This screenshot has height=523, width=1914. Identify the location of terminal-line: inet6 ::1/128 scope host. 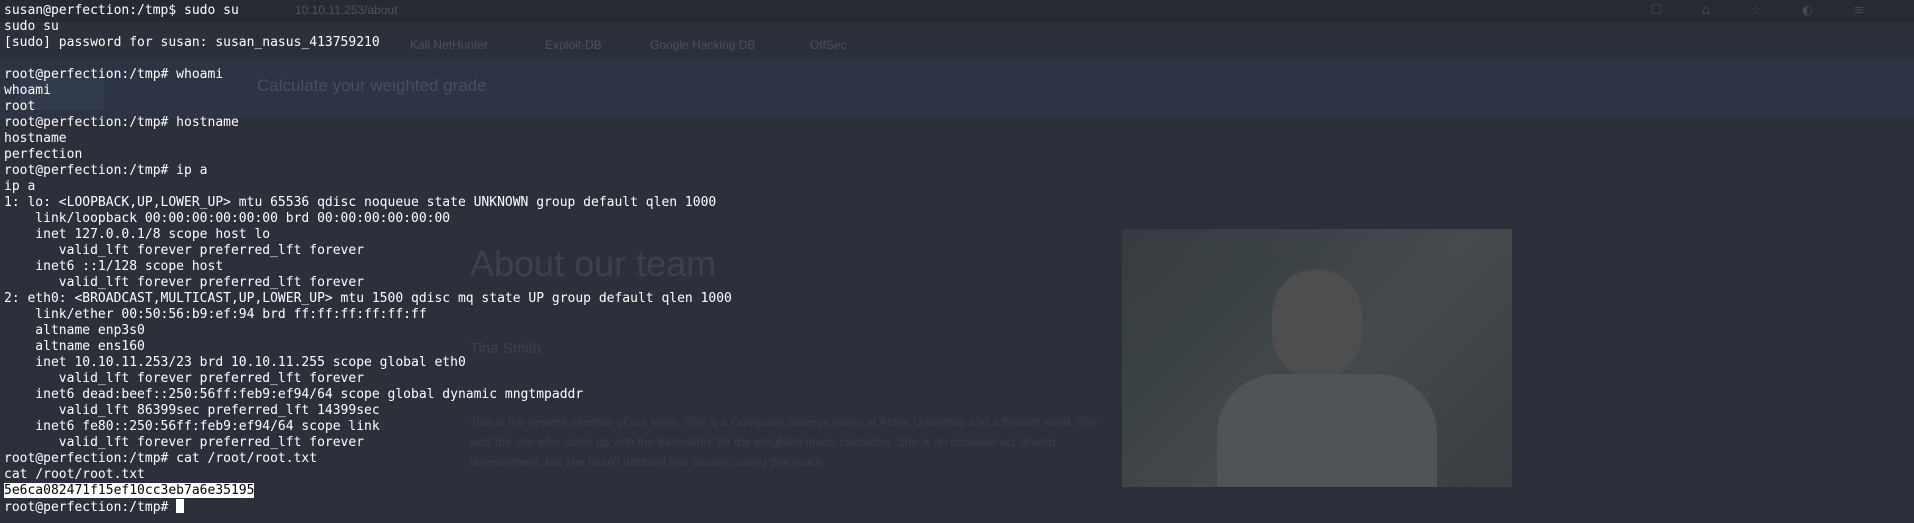
(114, 266).